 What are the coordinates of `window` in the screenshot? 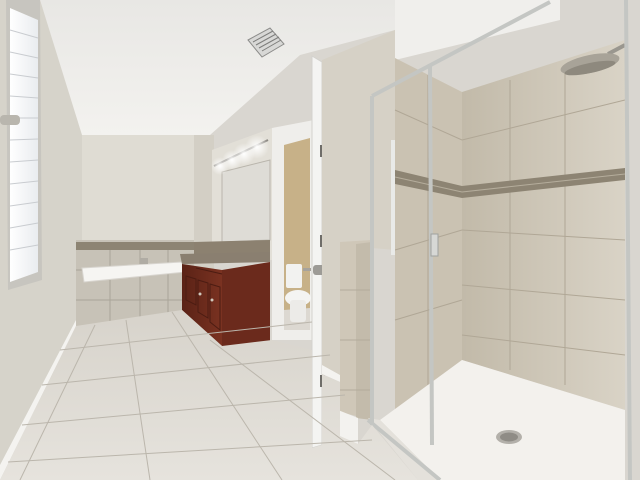 It's located at (24, 145).